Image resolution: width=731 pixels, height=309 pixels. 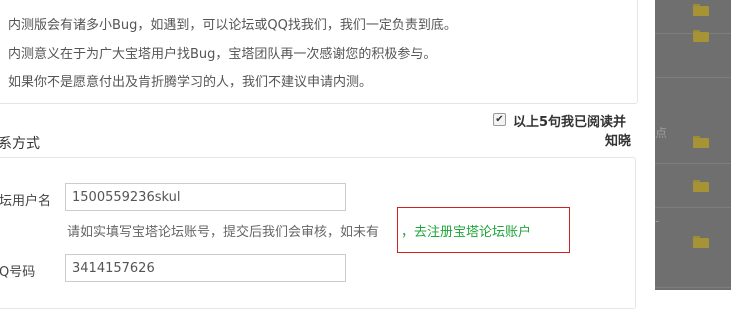 What do you see at coordinates (205, 268) in the screenshot?
I see `qq-number-input: 3414157626` at bounding box center [205, 268].